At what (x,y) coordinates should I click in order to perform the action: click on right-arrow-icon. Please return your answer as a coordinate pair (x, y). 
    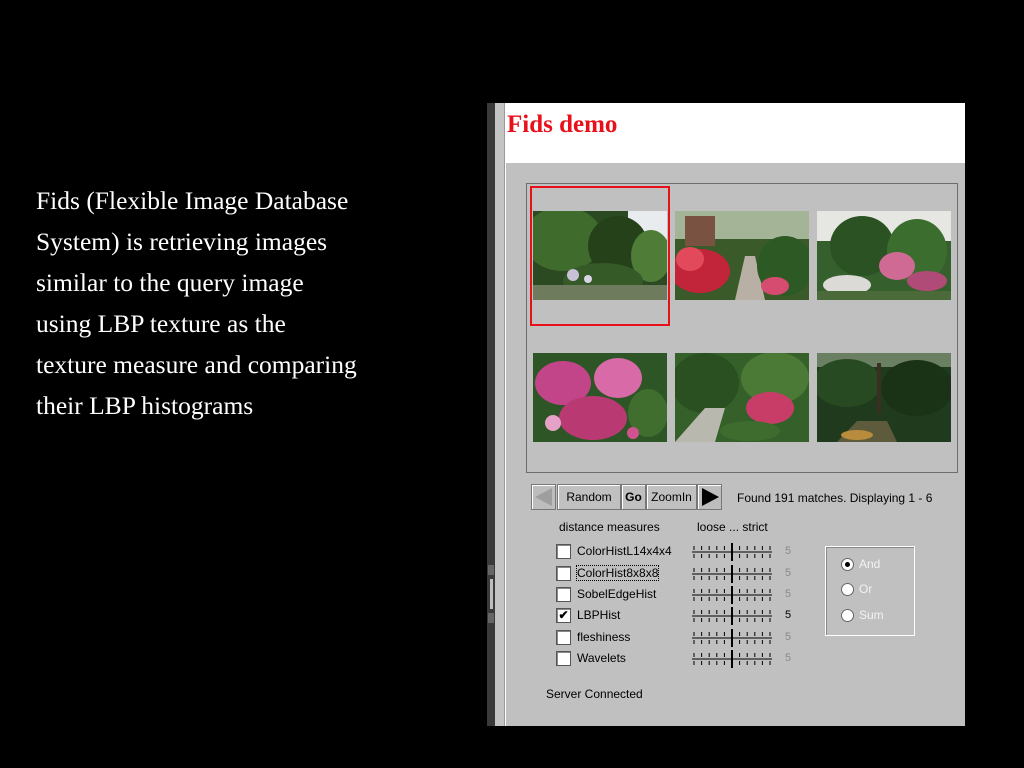
    Looking at the image, I should click on (710, 497).